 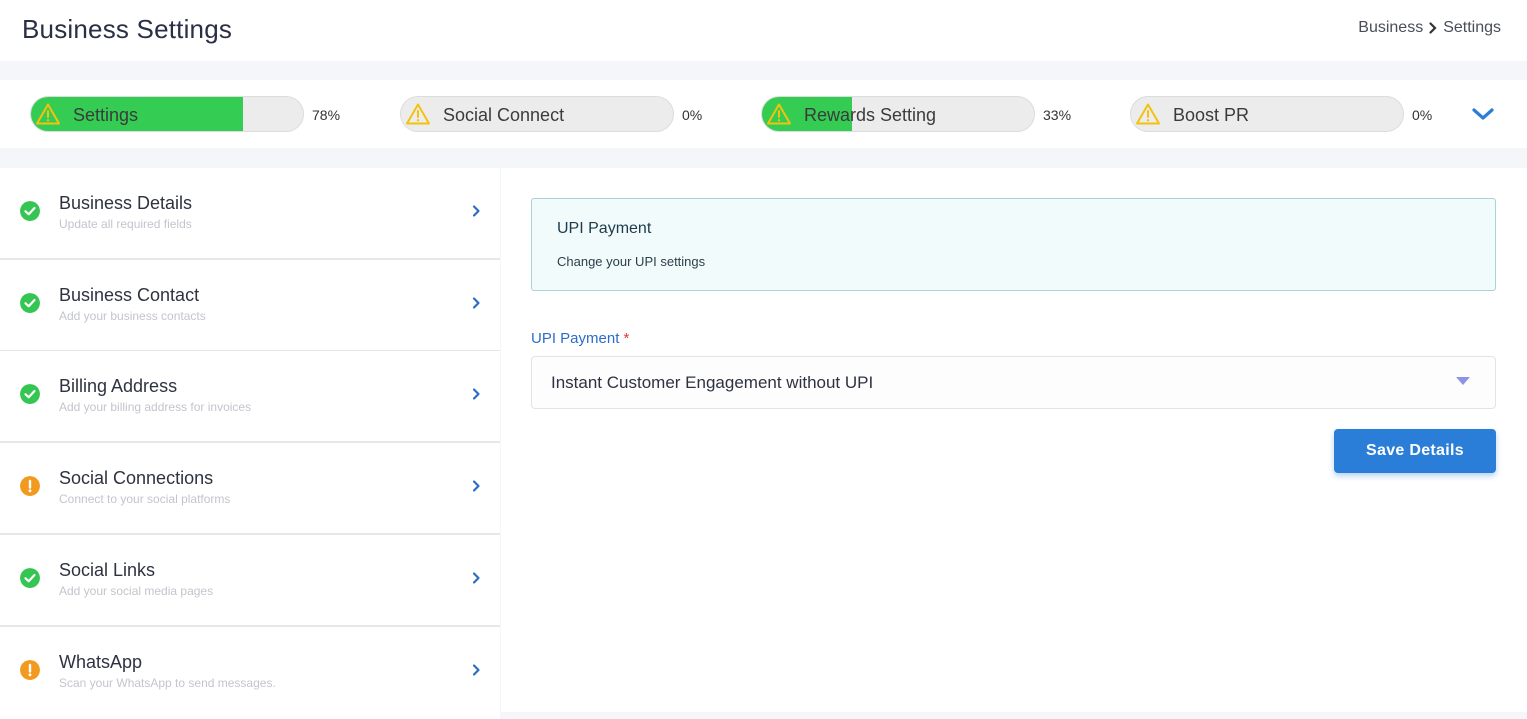 What do you see at coordinates (1390, 28) in the screenshot?
I see `breadcrumb-business: Business` at bounding box center [1390, 28].